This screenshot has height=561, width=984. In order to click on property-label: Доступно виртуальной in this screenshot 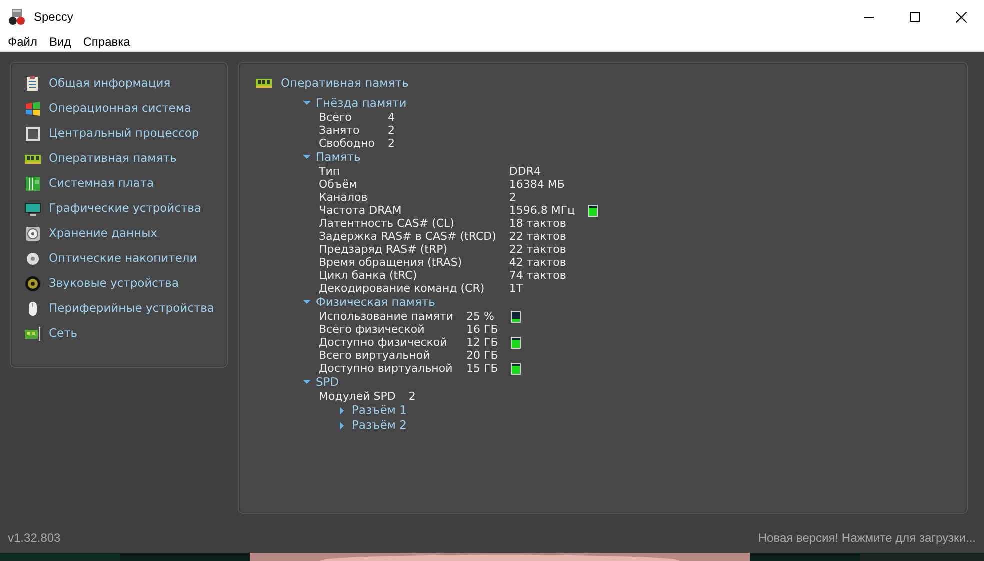, I will do `click(386, 369)`.